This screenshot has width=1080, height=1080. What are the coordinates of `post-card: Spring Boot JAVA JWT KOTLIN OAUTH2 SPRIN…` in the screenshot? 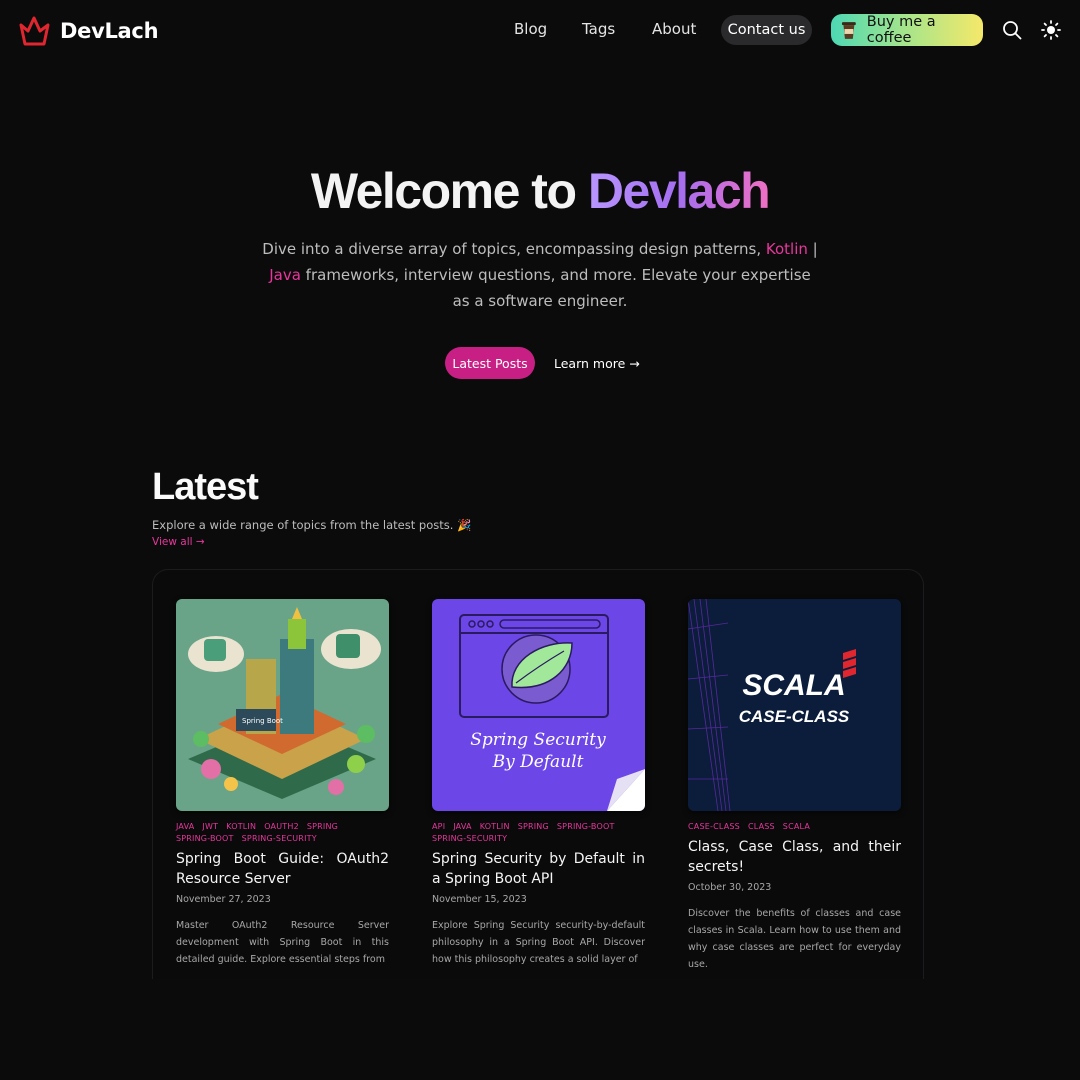 It's located at (282, 783).